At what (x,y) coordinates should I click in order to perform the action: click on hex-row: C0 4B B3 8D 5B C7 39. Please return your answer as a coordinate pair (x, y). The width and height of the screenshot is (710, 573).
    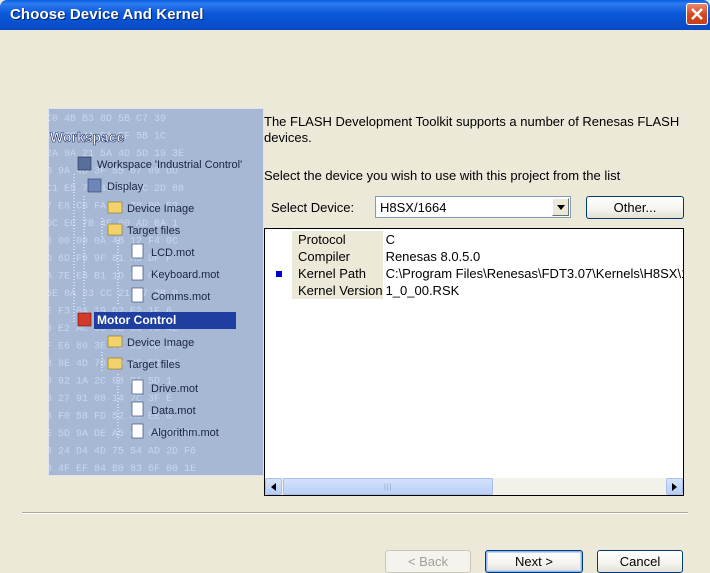
    Looking at the image, I should click on (107, 119).